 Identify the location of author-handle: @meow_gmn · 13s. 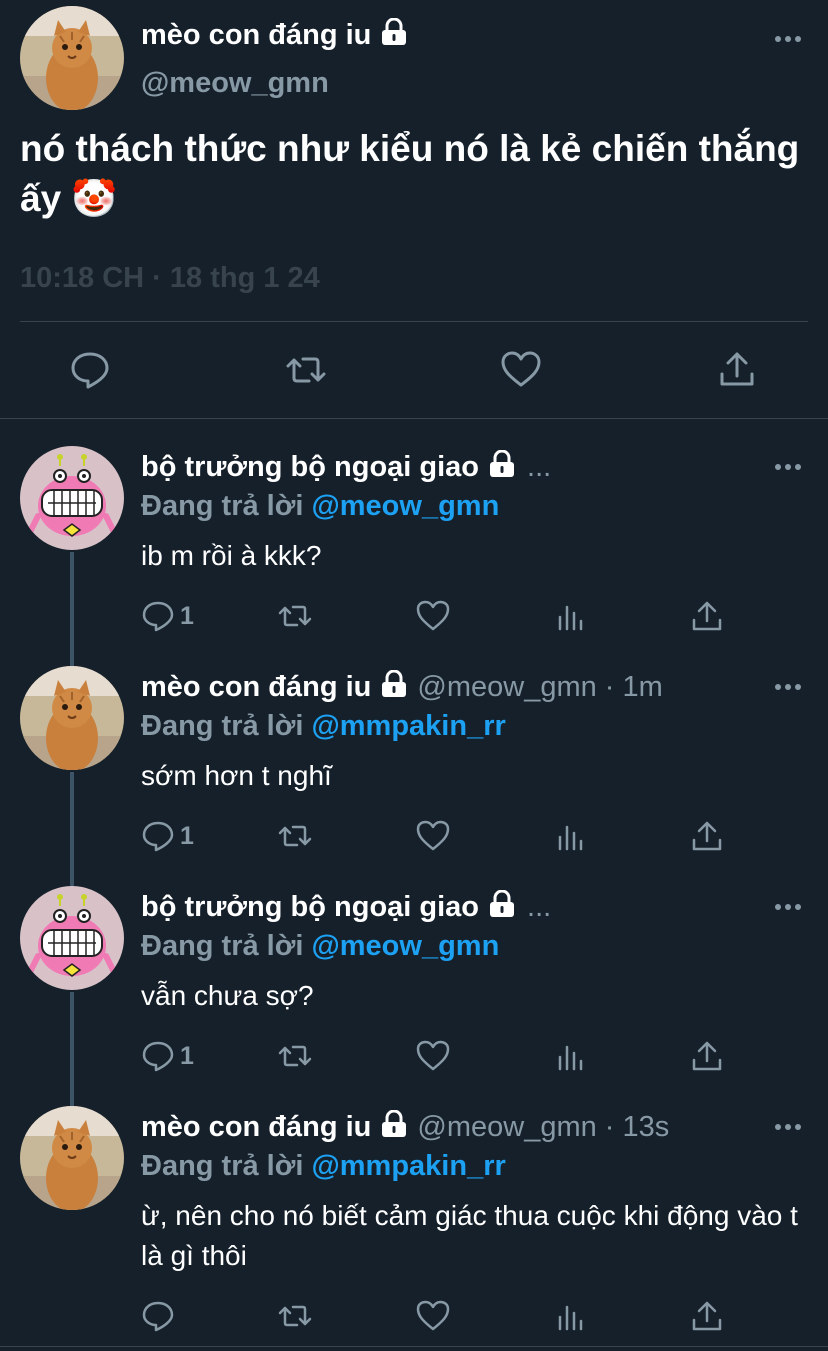
(543, 1127).